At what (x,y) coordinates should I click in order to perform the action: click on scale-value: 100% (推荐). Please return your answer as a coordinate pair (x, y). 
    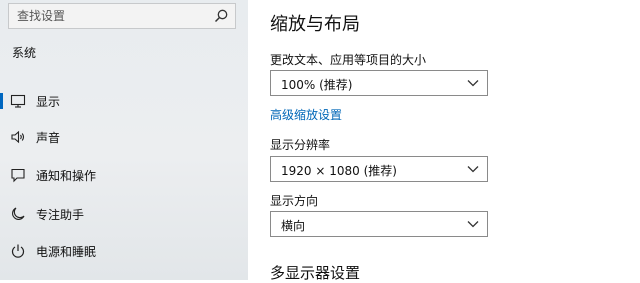
    Looking at the image, I should click on (317, 85).